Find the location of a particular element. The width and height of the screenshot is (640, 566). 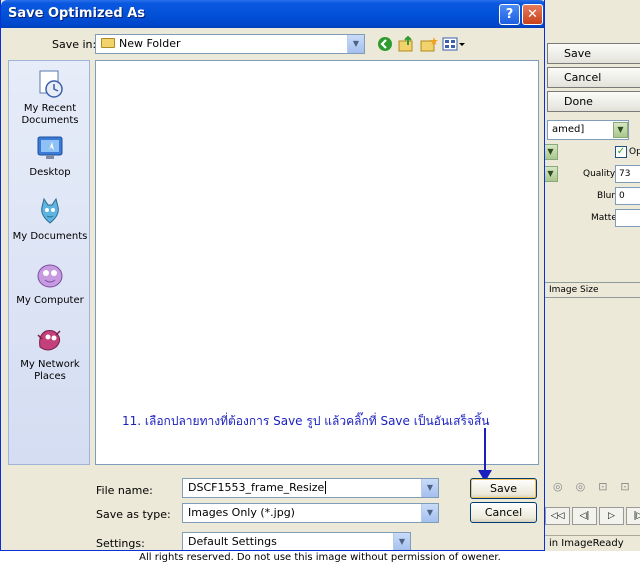

bg-preset-select: amed] ▼ is located at coordinates (588, 130).